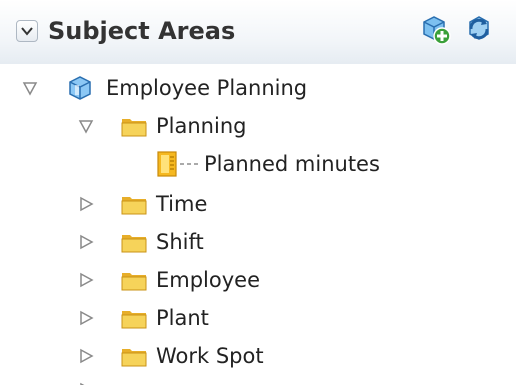 The width and height of the screenshot is (516, 385). I want to click on tree-node-employee: Employee, so click(258, 281).